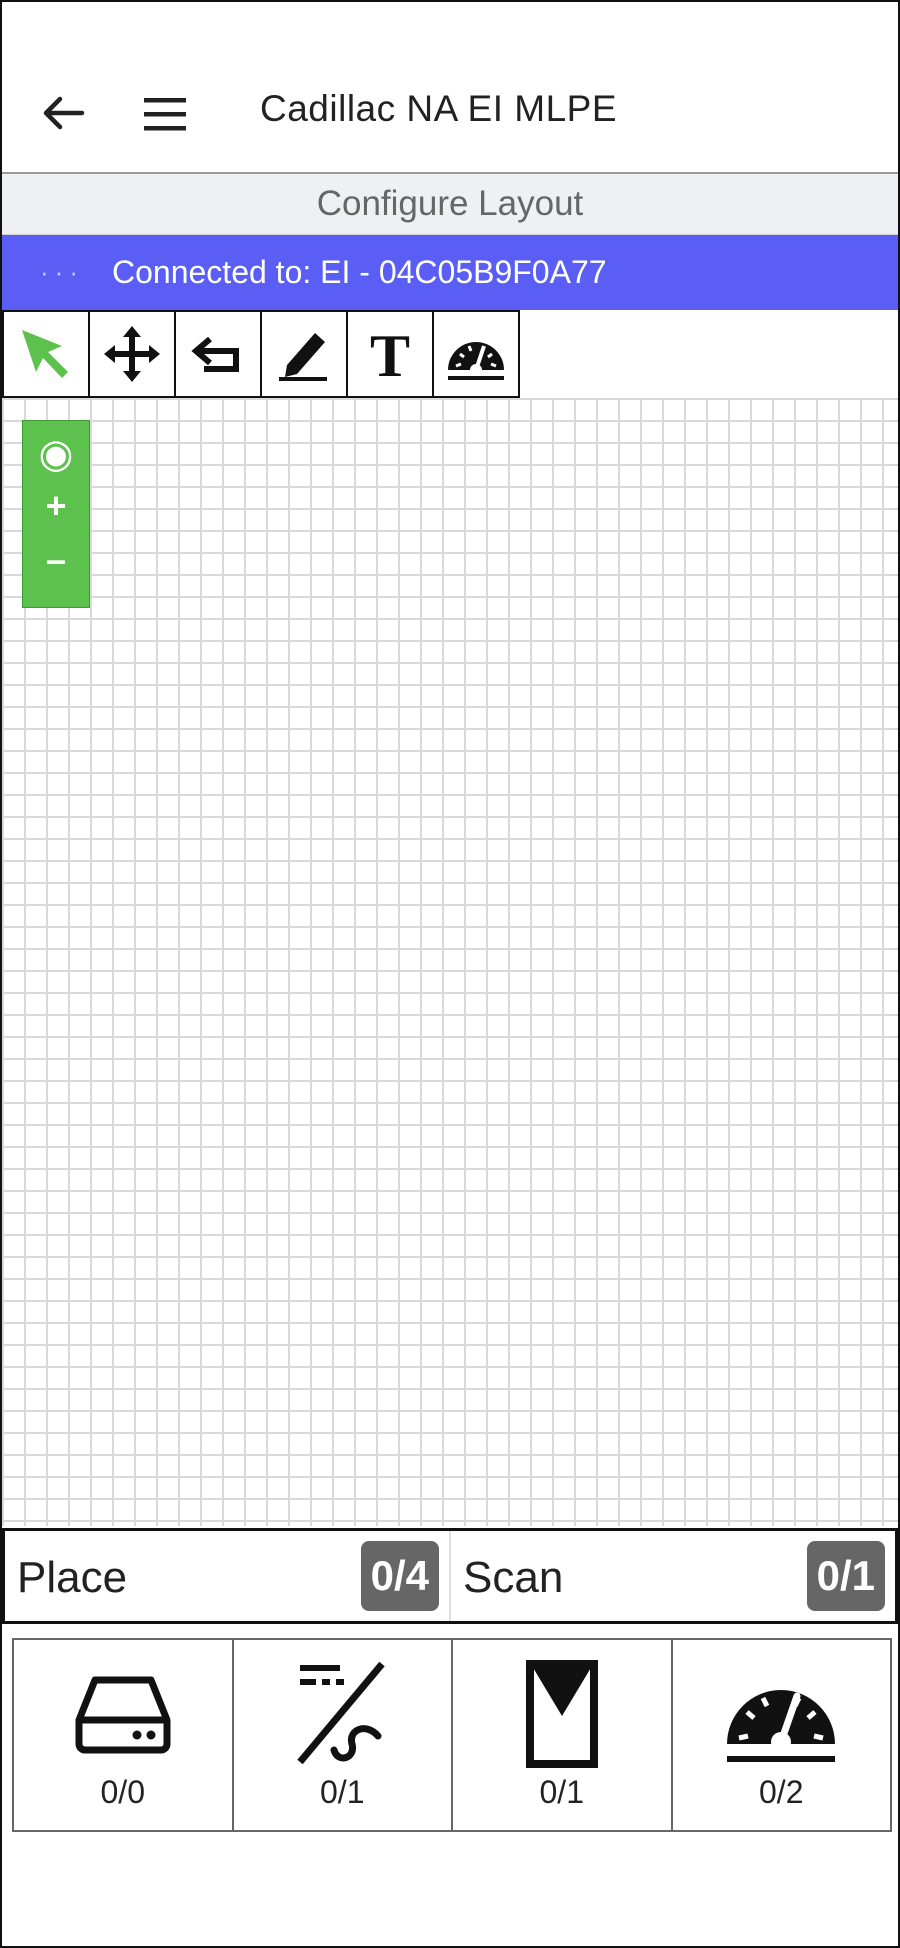  Describe the element at coordinates (359, 272) in the screenshot. I see `connection-status-text: Connected to: EI - 04C05B9F0A77` at that location.